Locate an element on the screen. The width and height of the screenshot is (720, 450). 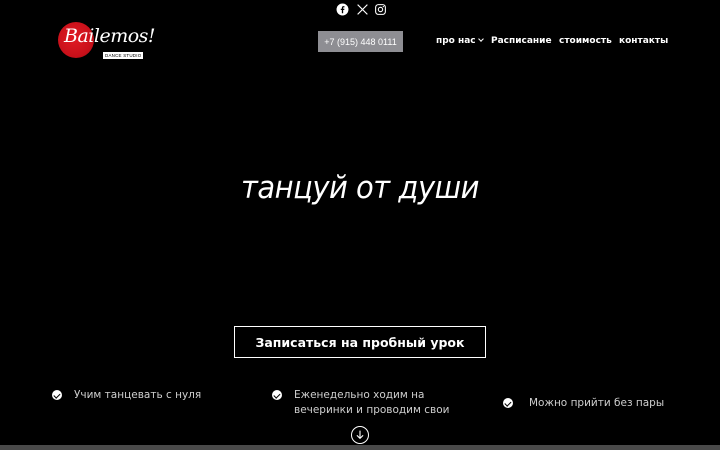
instagram-icon is located at coordinates (380, 9).